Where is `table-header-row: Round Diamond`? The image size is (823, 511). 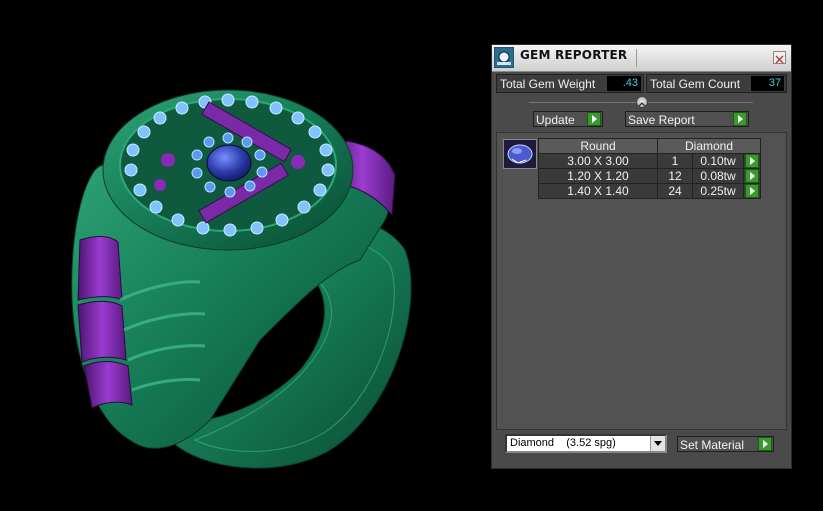 table-header-row: Round Diamond is located at coordinates (649, 146).